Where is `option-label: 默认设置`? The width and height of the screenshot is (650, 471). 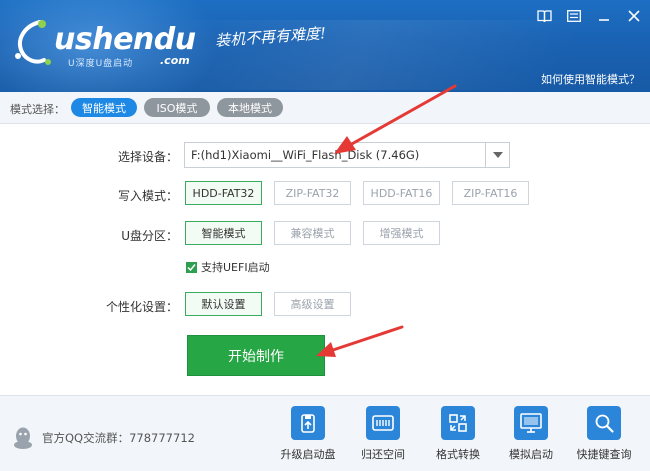 option-label: 默认设置 is located at coordinates (223, 304).